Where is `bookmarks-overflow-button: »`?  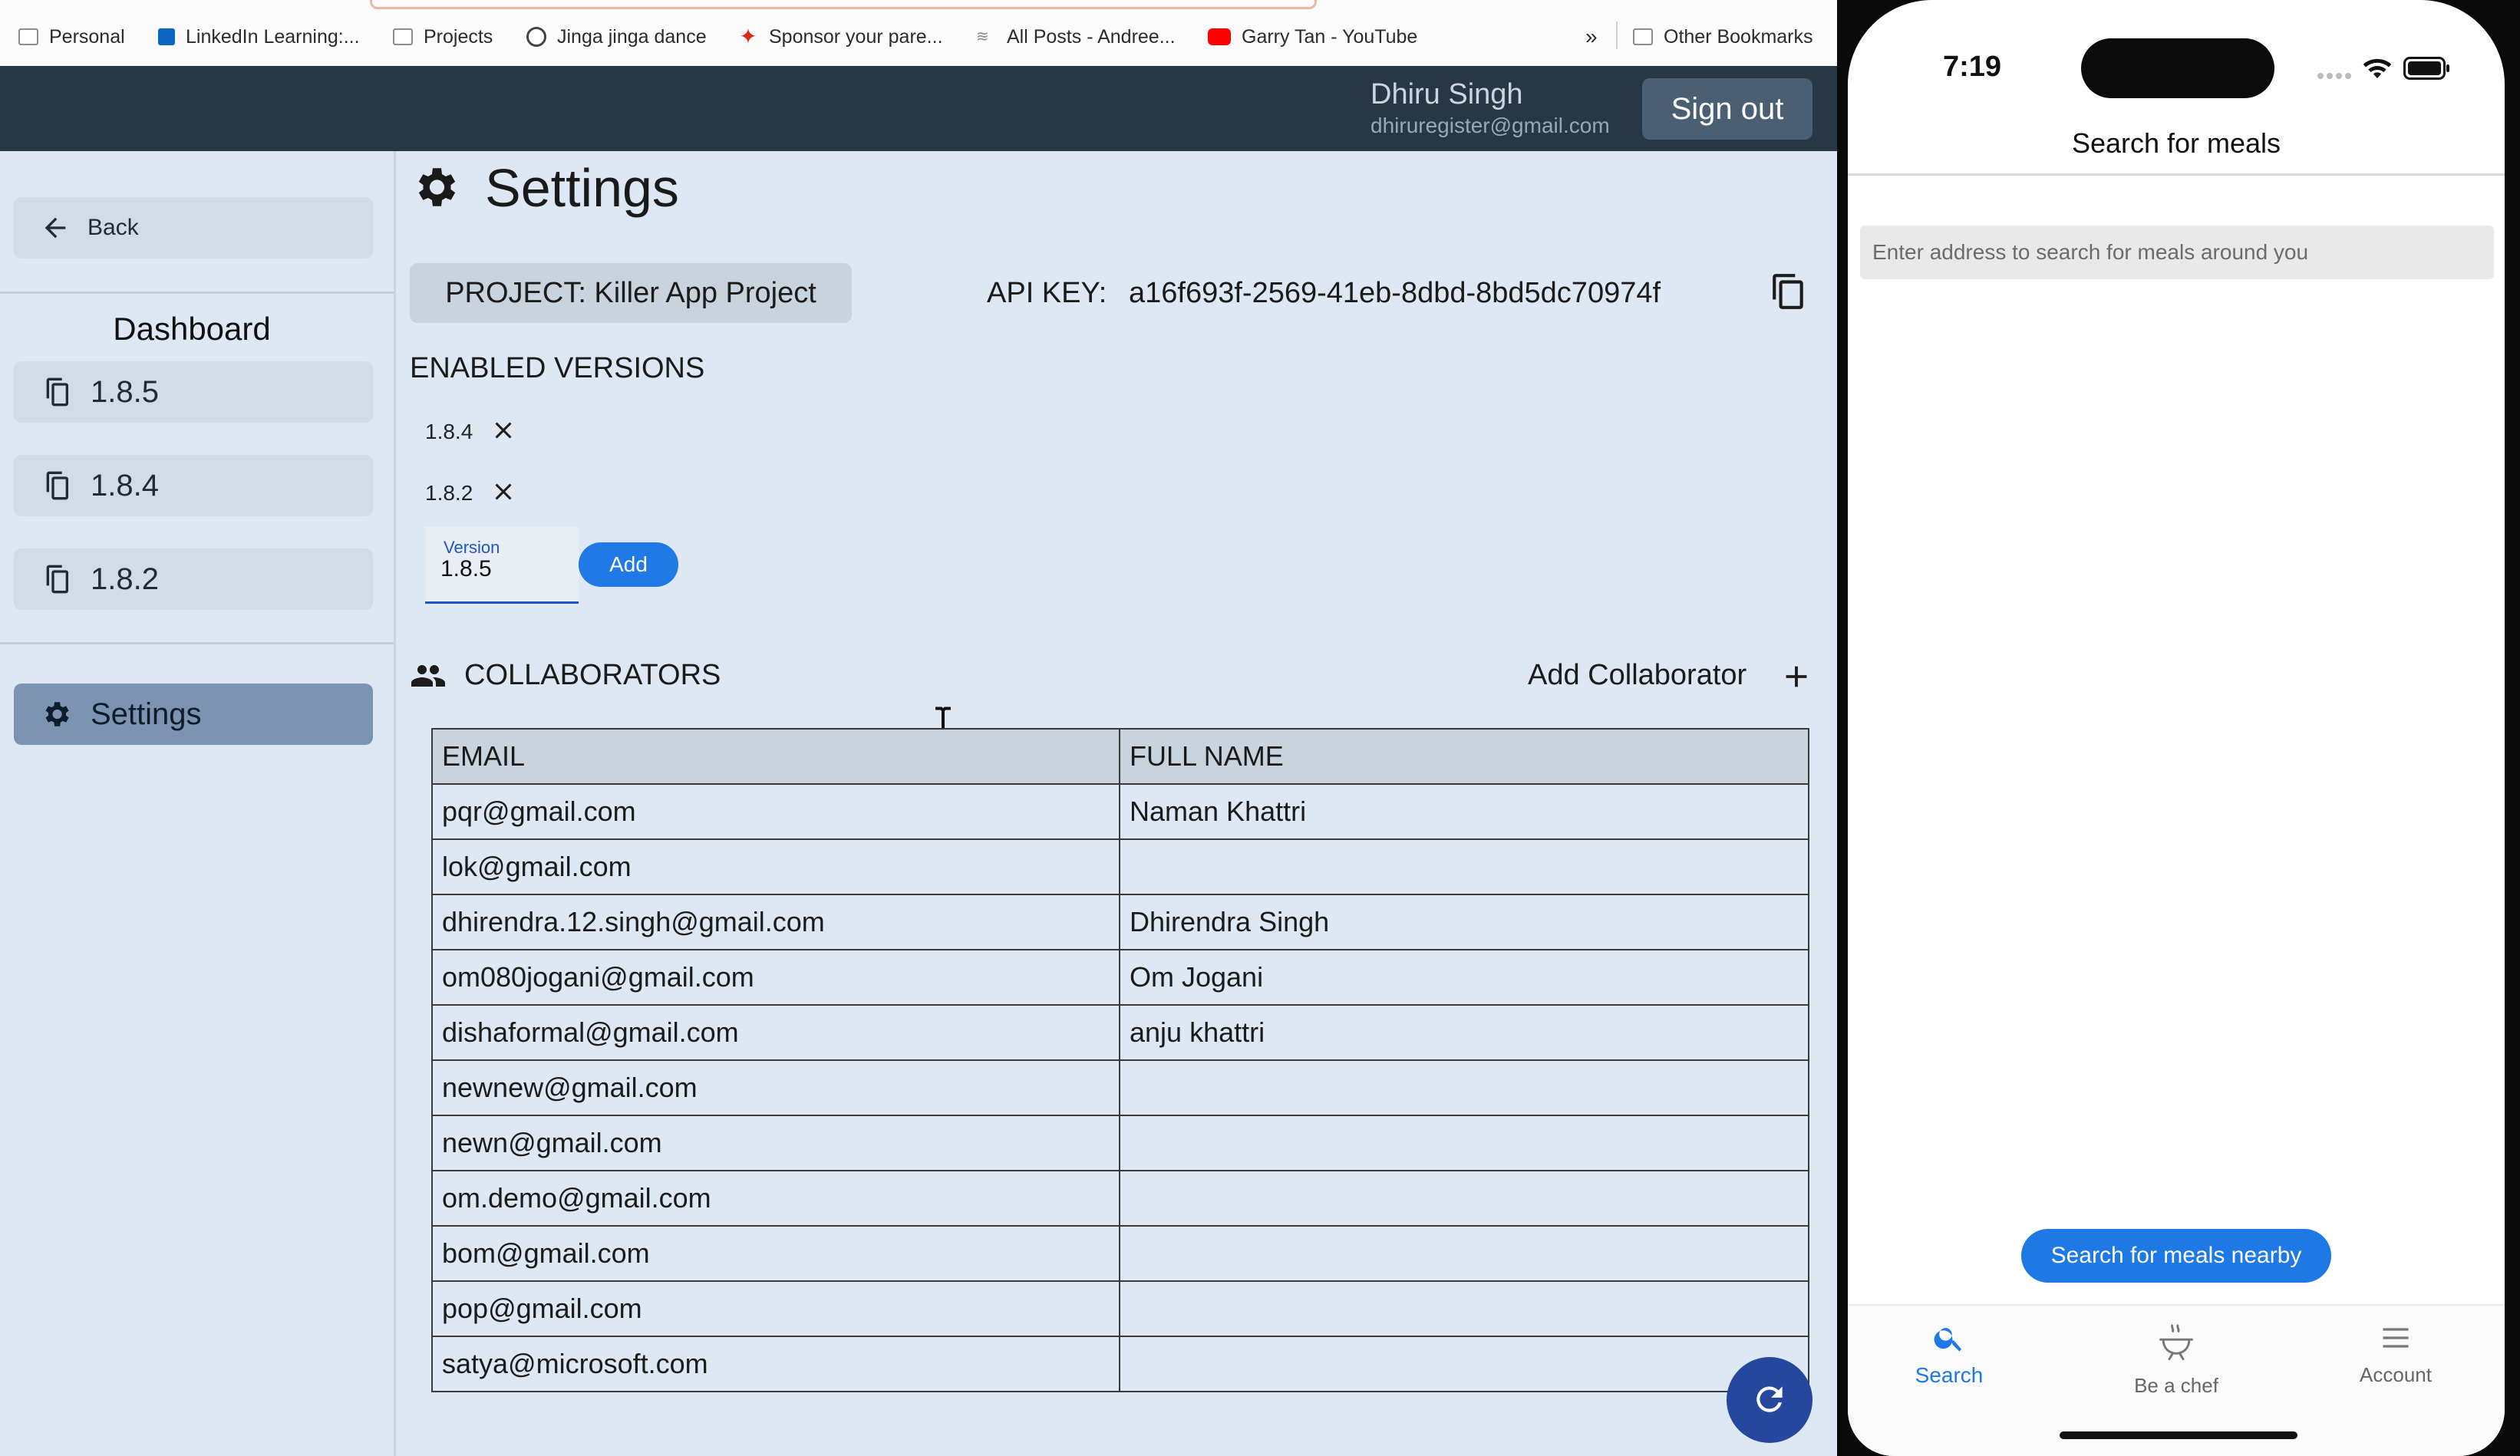
bookmarks-overflow-button: » is located at coordinates (1591, 36).